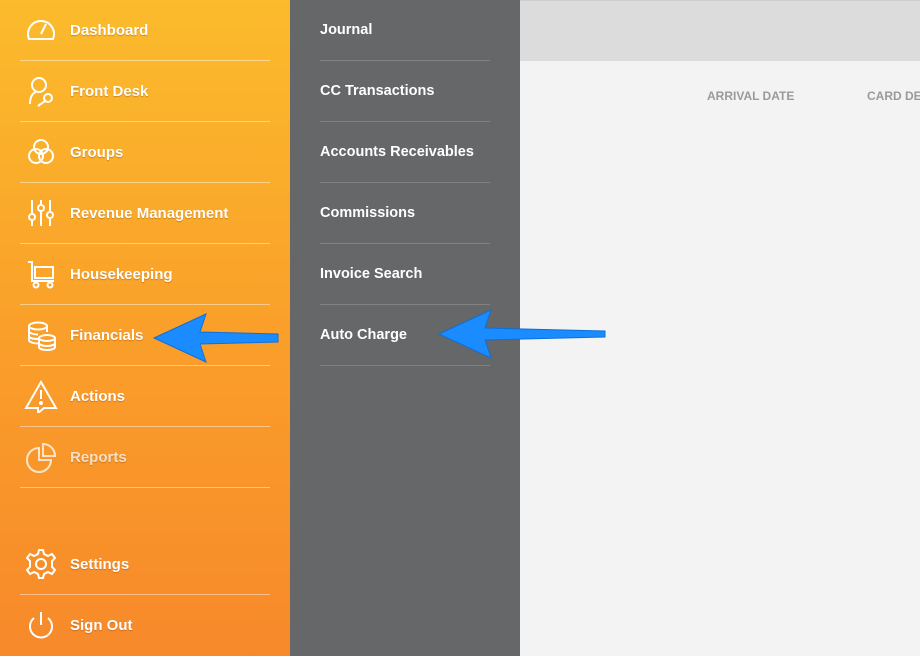 This screenshot has width=920, height=656. What do you see at coordinates (97, 152) in the screenshot?
I see `sidebar-item-label: Groups` at bounding box center [97, 152].